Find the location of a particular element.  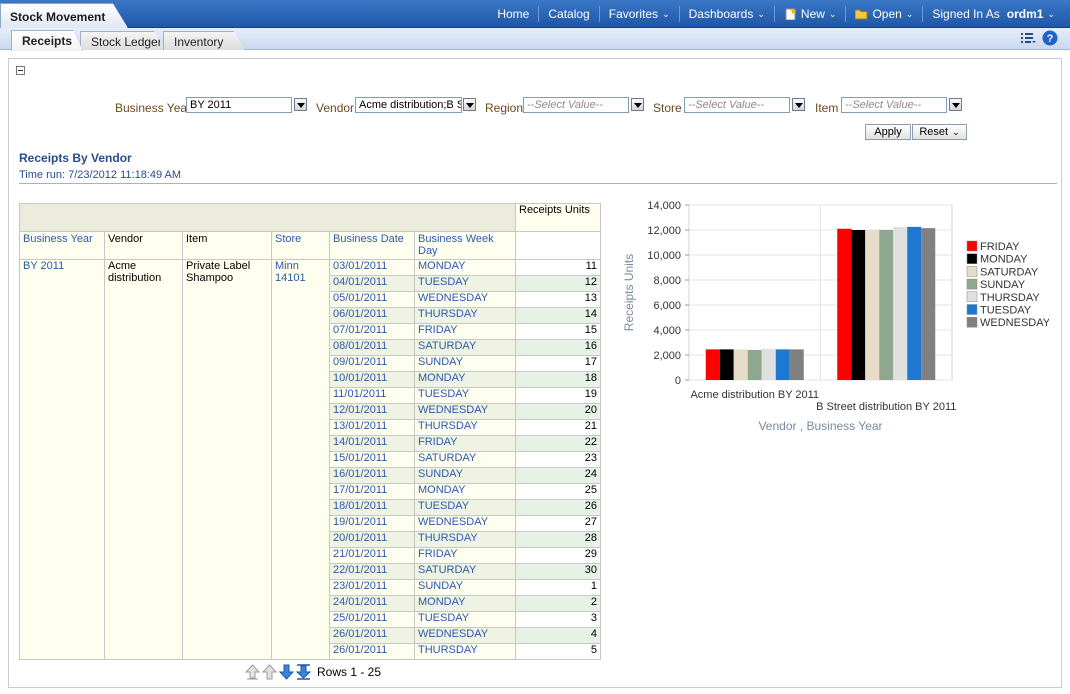

business-date-cell: 12/01/2011 is located at coordinates (372, 411).